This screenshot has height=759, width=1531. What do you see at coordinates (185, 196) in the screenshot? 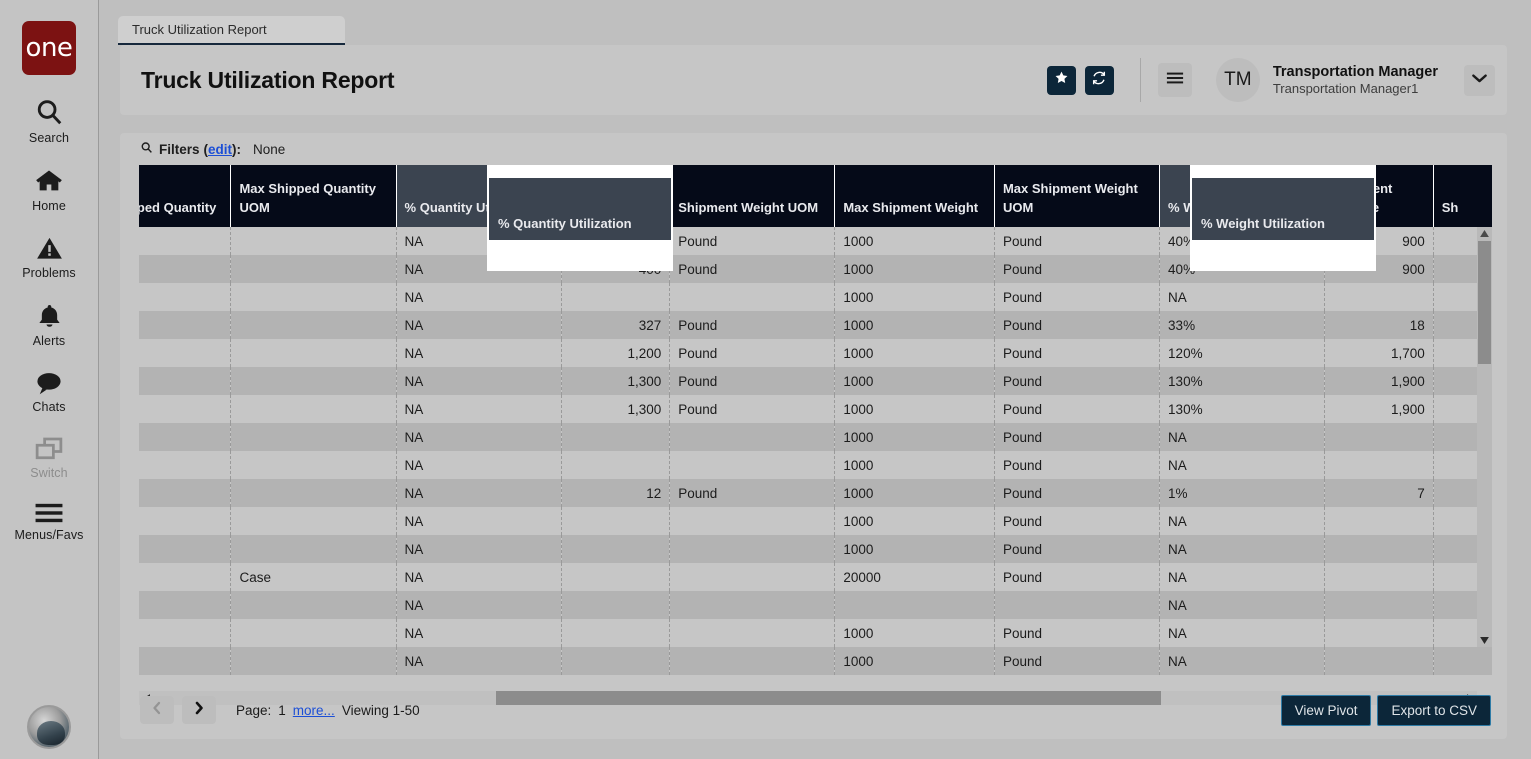
I see `column-header: Max Shipped Quantity` at bounding box center [185, 196].